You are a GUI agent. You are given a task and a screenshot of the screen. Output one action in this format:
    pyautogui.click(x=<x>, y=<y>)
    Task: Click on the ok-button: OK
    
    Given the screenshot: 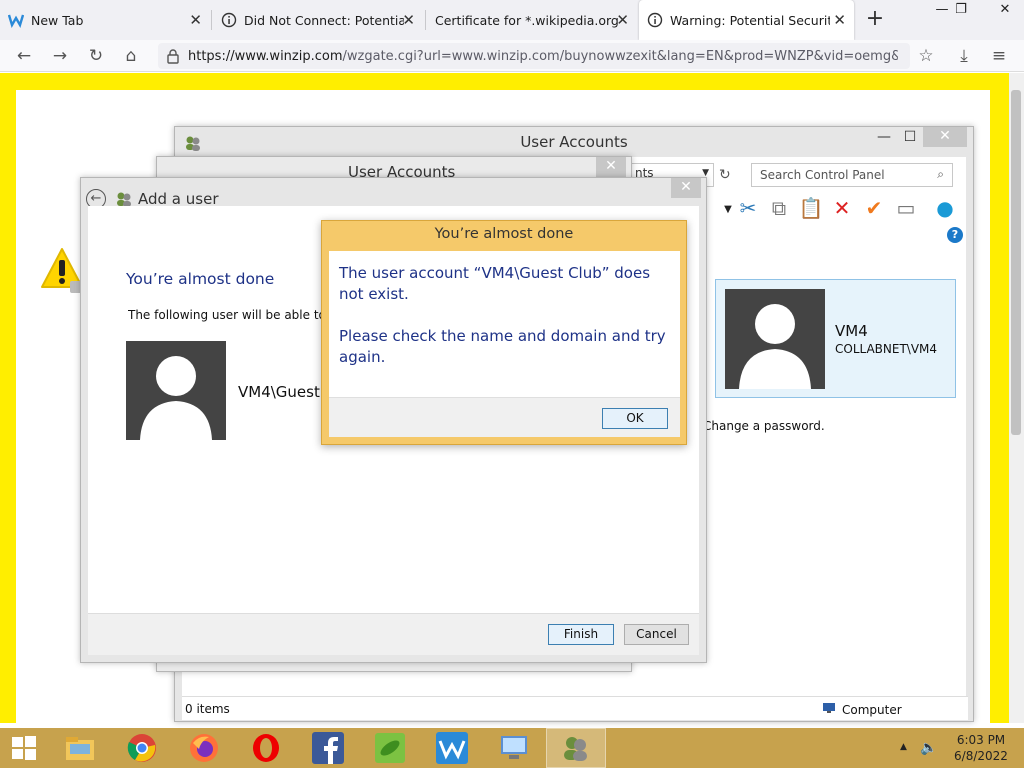 What is the action you would take?
    pyautogui.click(x=635, y=418)
    